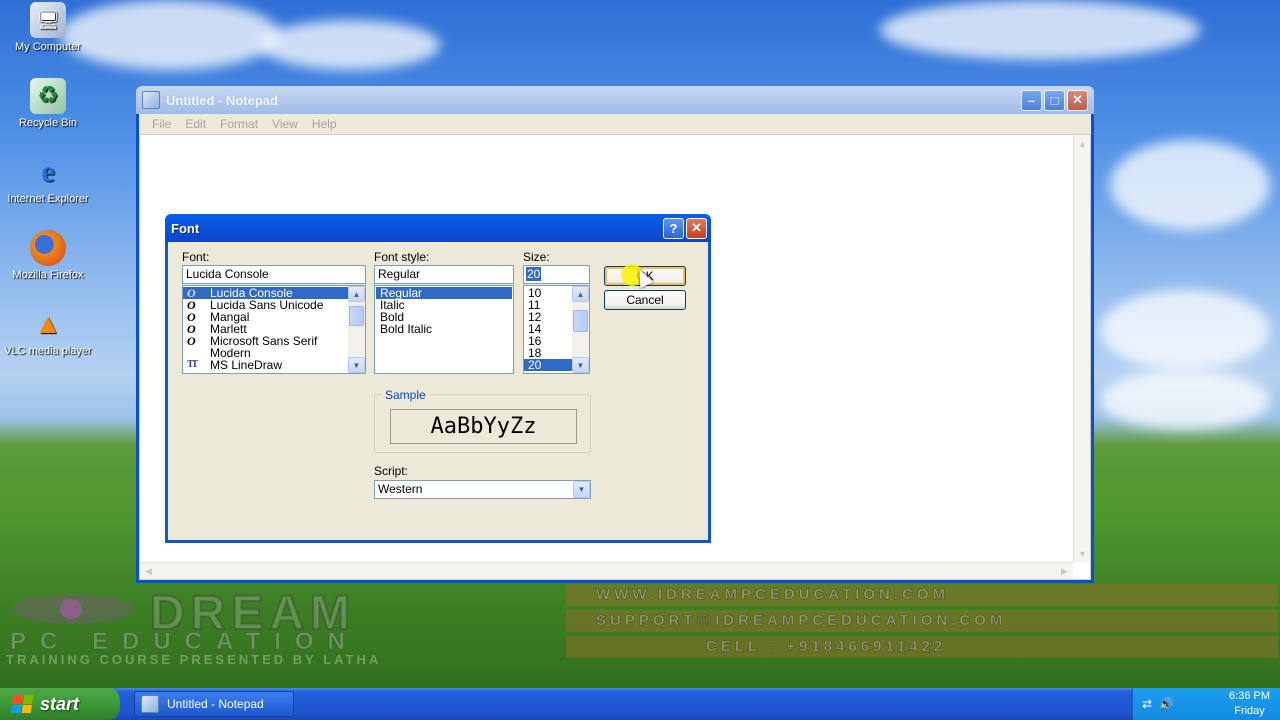 This screenshot has width=1280, height=720. I want to click on watermark-tagline: TRAINING COURSE PRESENTED BY LATHA, so click(194, 659).